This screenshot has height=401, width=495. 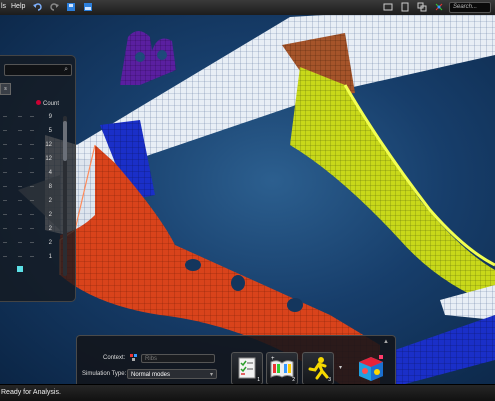 What do you see at coordinates (318, 368) in the screenshot?
I see `run-tool-button: 3` at bounding box center [318, 368].